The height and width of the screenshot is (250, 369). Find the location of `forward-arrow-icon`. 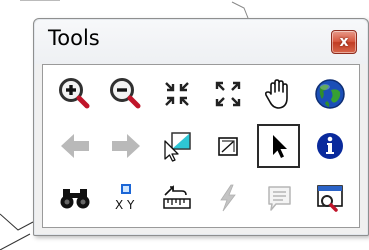

forward-arrow-icon is located at coordinates (125, 146).